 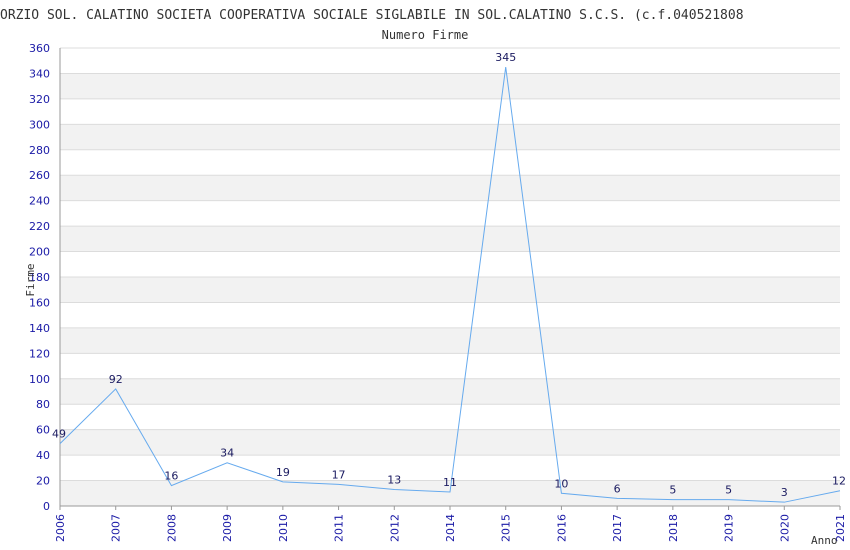 I want to click on x-tick-label: 2009, so click(x=227, y=528).